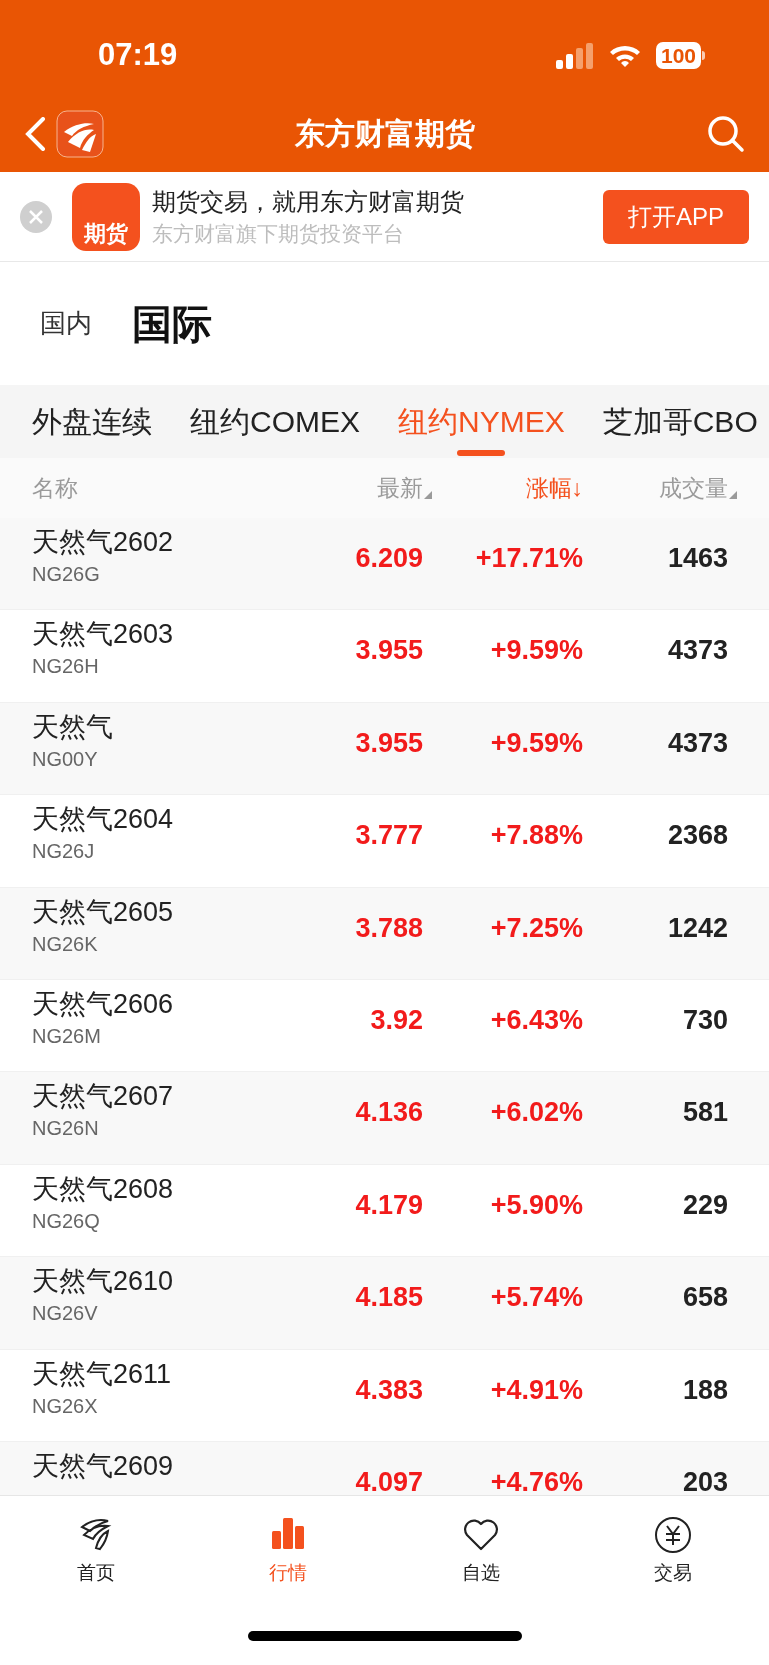 The image size is (769, 1665). I want to click on contract-code: NG26M, so click(67, 1036).